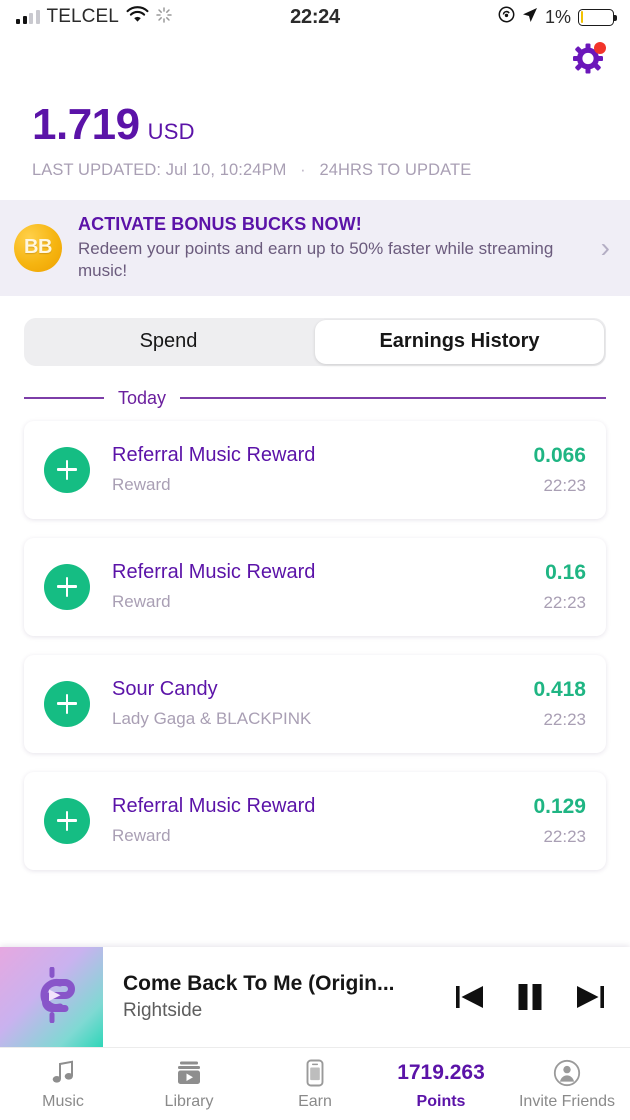 The height and width of the screenshot is (1120, 630). Describe the element at coordinates (315, 17) in the screenshot. I see `status-bar: TELCEL 22:24 1%` at that location.